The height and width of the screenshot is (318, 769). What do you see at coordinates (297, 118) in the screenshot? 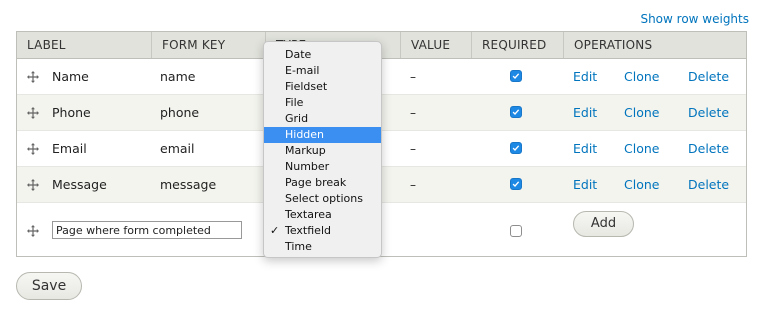
I see `option-label: Grid` at bounding box center [297, 118].